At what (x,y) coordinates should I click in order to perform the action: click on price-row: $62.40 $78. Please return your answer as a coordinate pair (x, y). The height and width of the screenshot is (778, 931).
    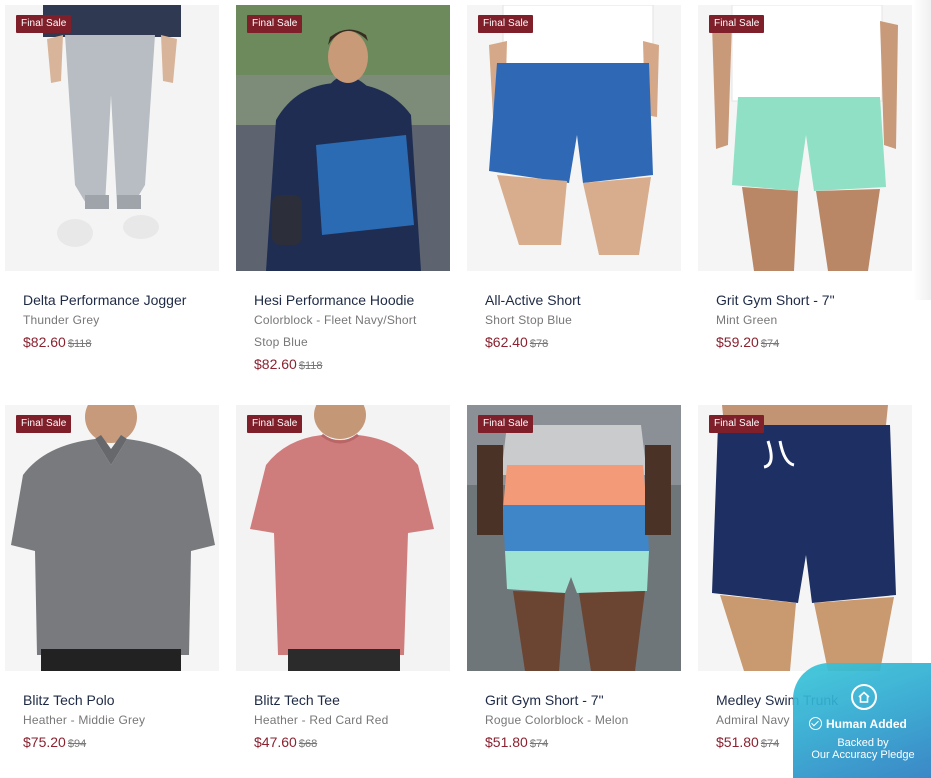
    Looking at the image, I should click on (533, 343).